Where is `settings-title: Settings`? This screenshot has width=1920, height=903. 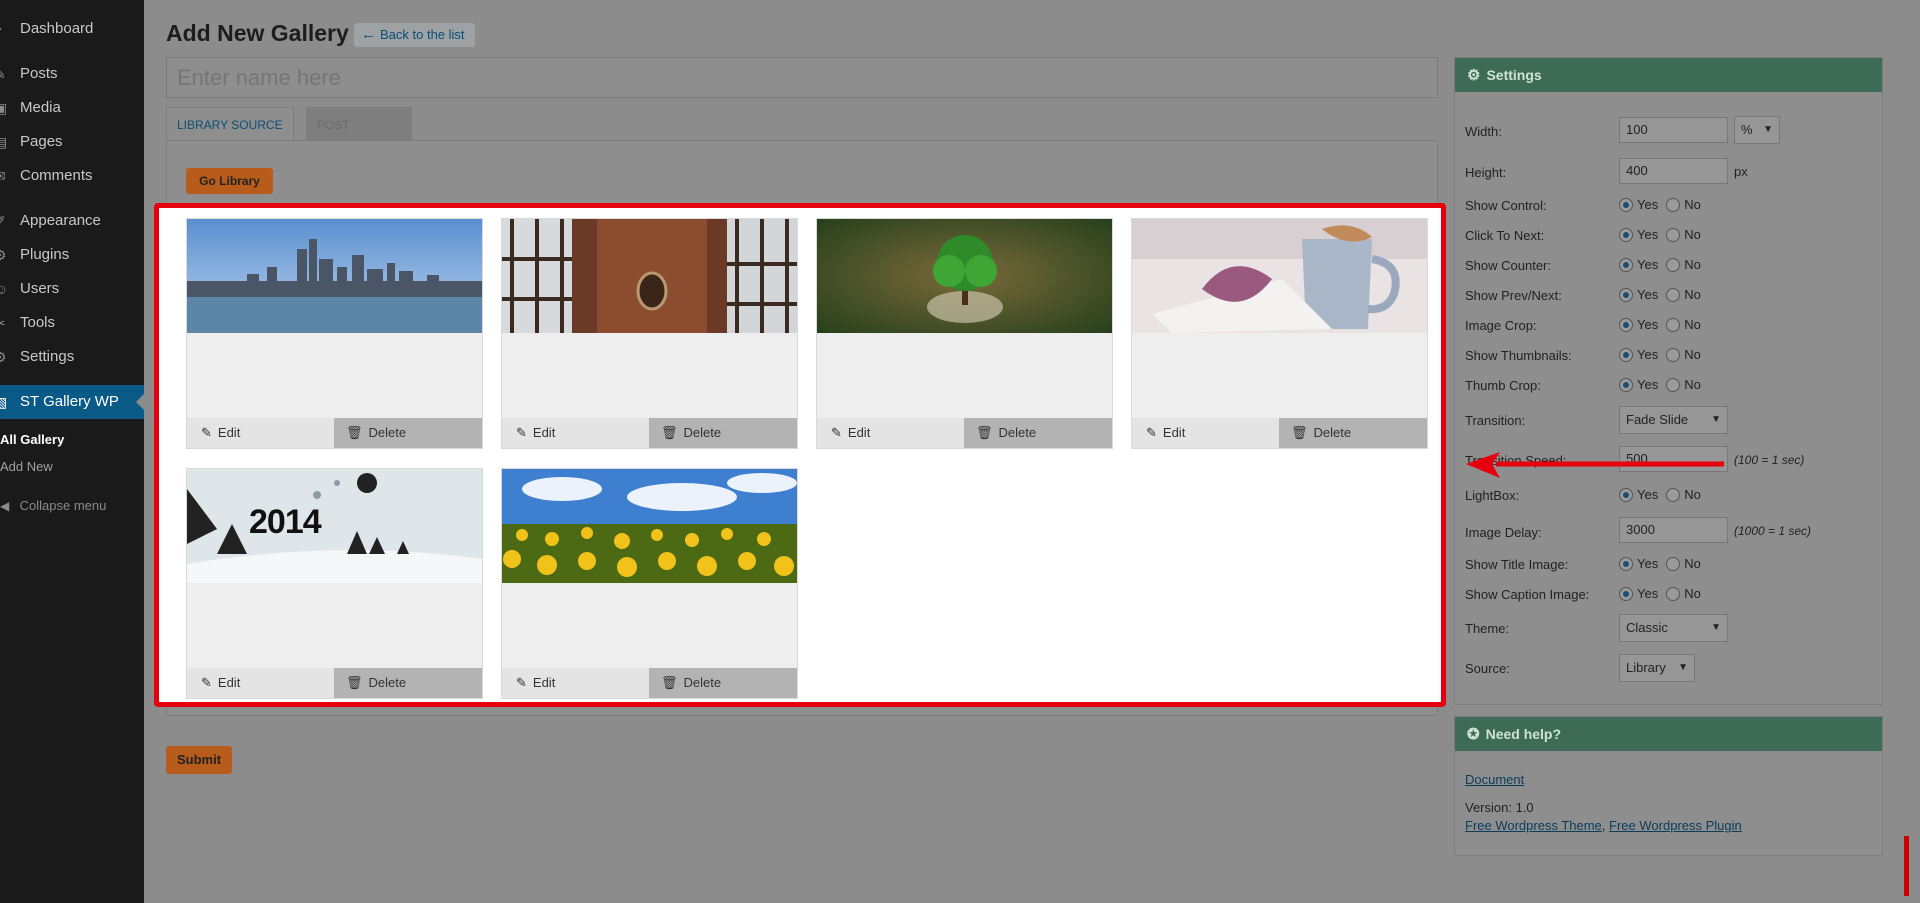
settings-title: Settings is located at coordinates (1514, 75).